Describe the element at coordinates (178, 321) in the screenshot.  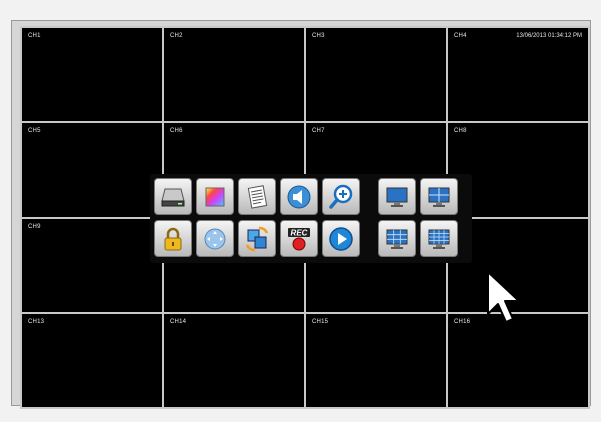
I see `channel-label: CH14` at that location.